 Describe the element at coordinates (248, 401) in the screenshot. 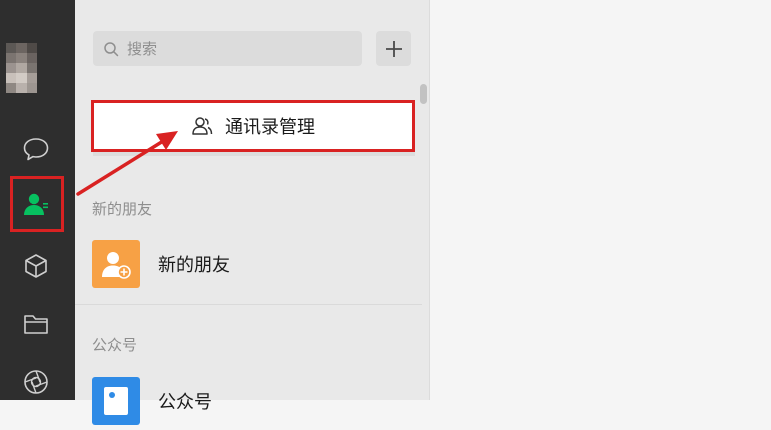

I see `list-item-official-accounts: 公众号` at that location.